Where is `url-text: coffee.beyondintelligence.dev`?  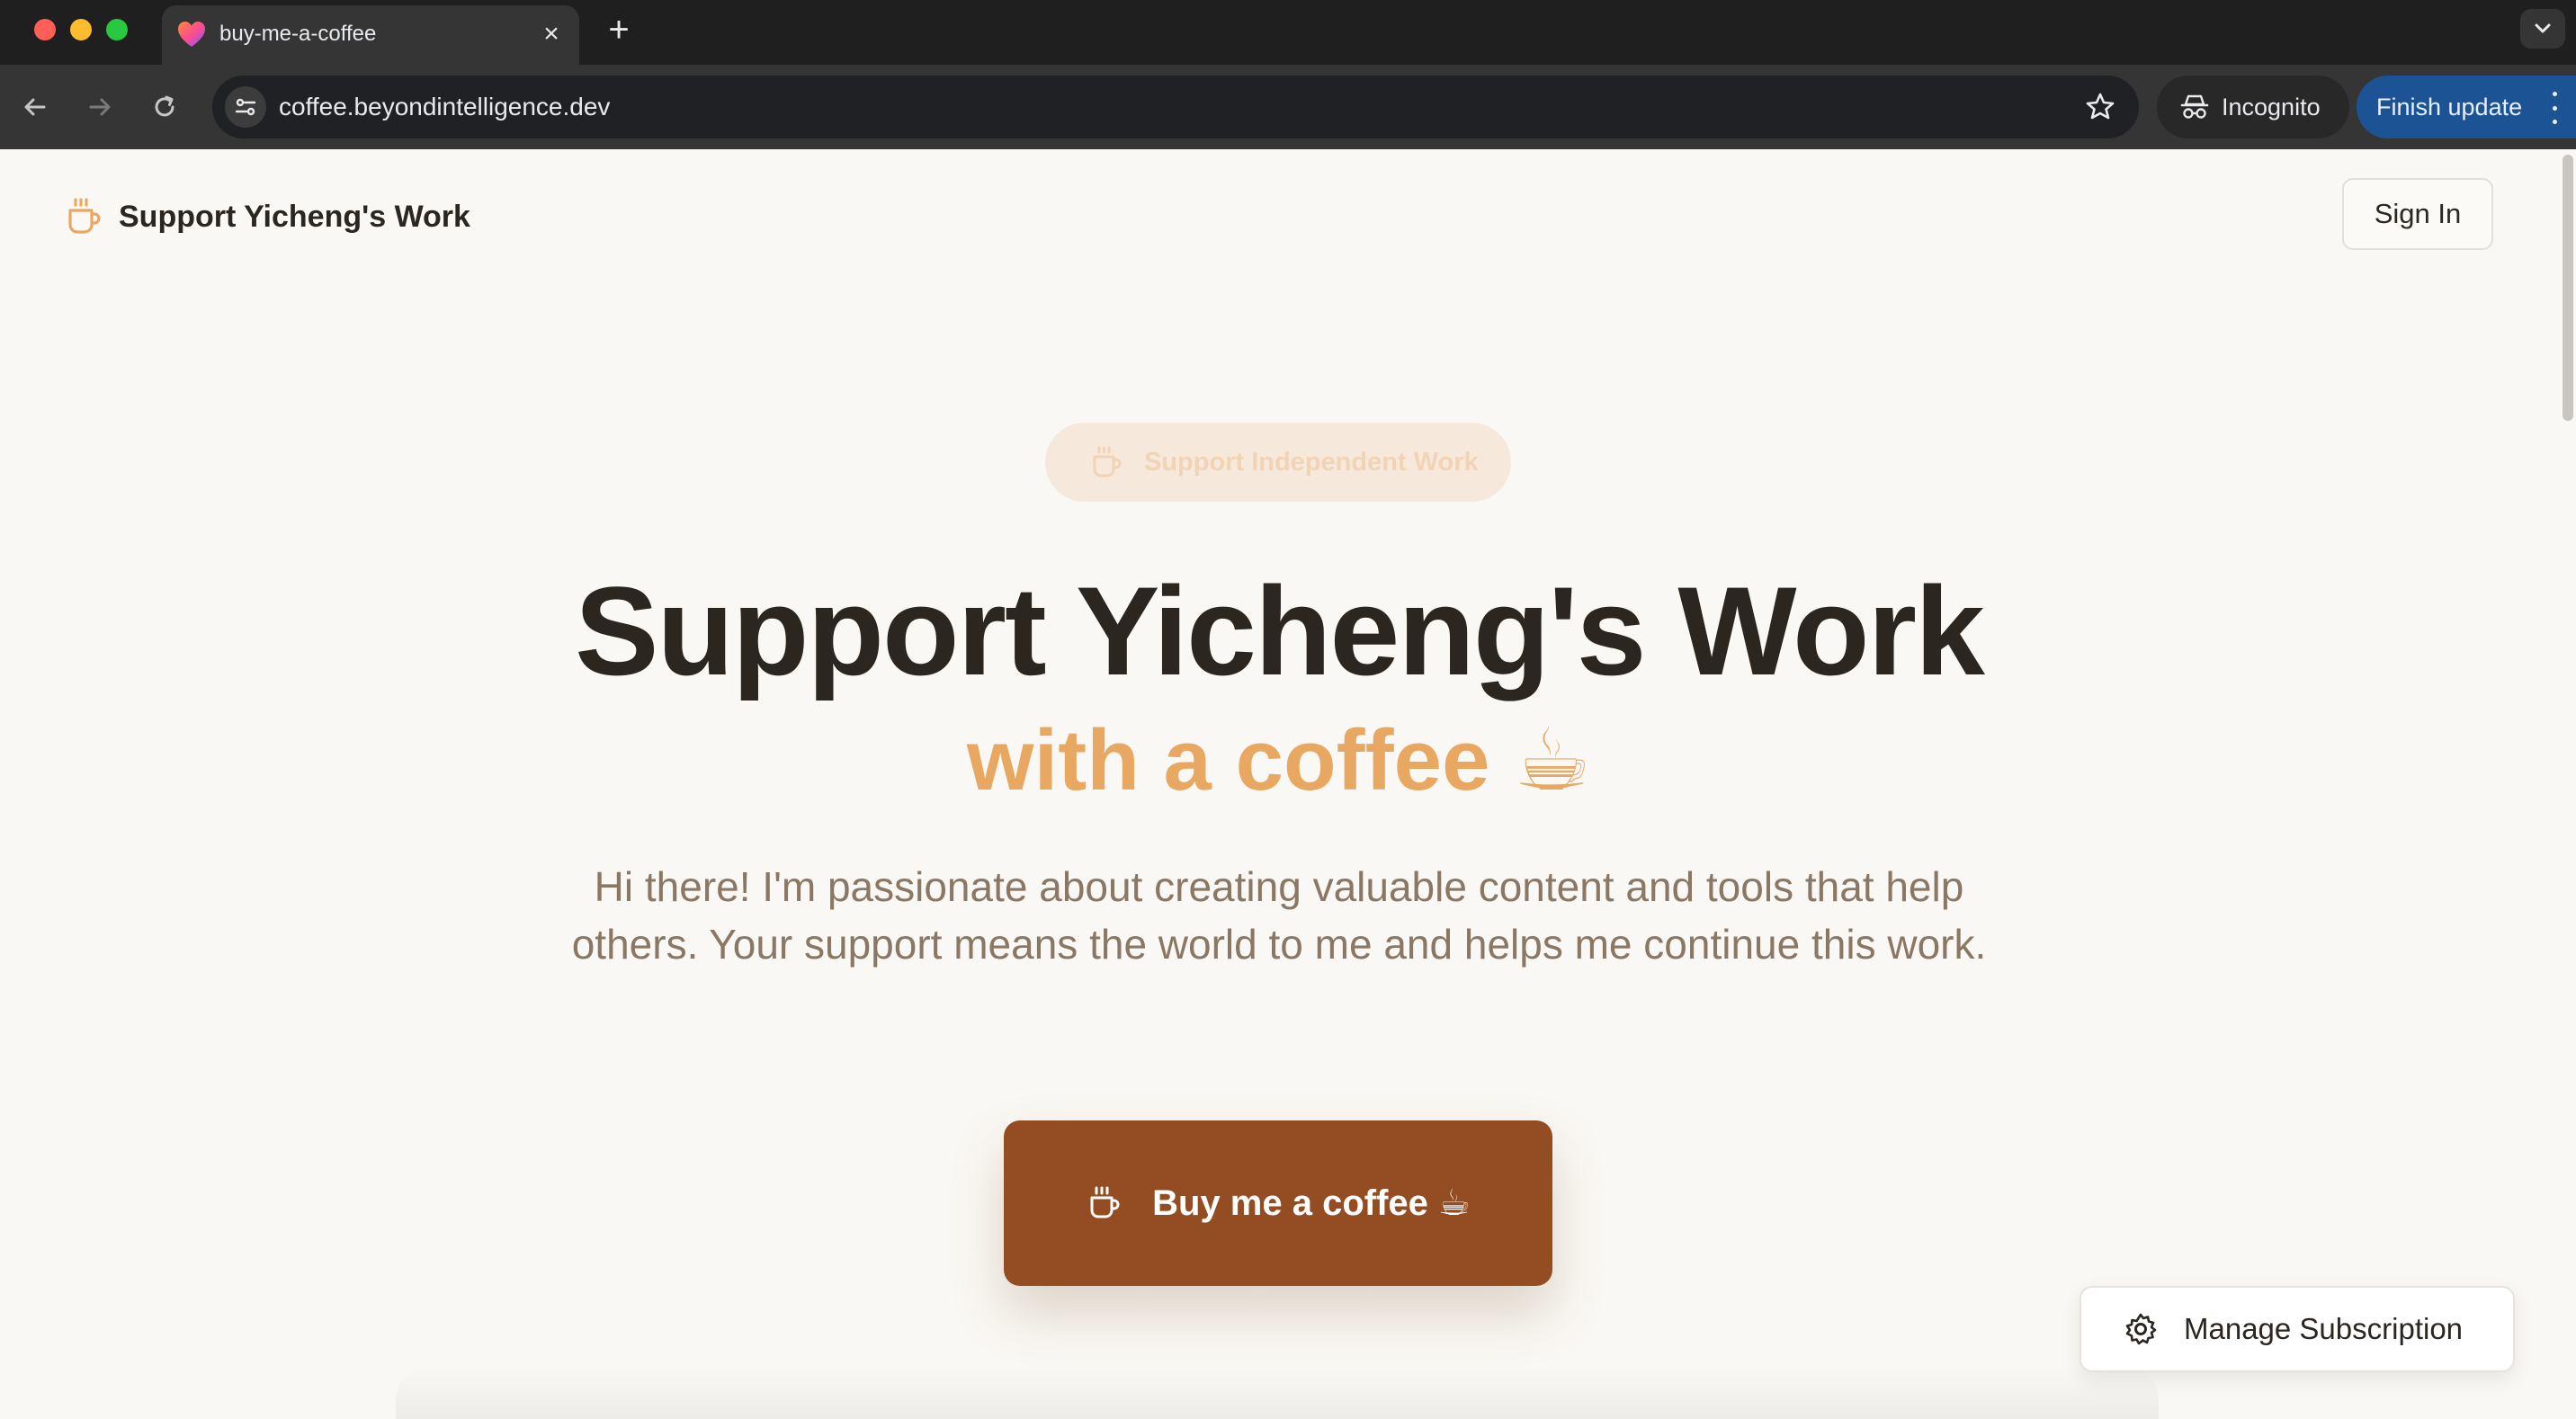 url-text: coffee.beyondintelligence.dev is located at coordinates (444, 107).